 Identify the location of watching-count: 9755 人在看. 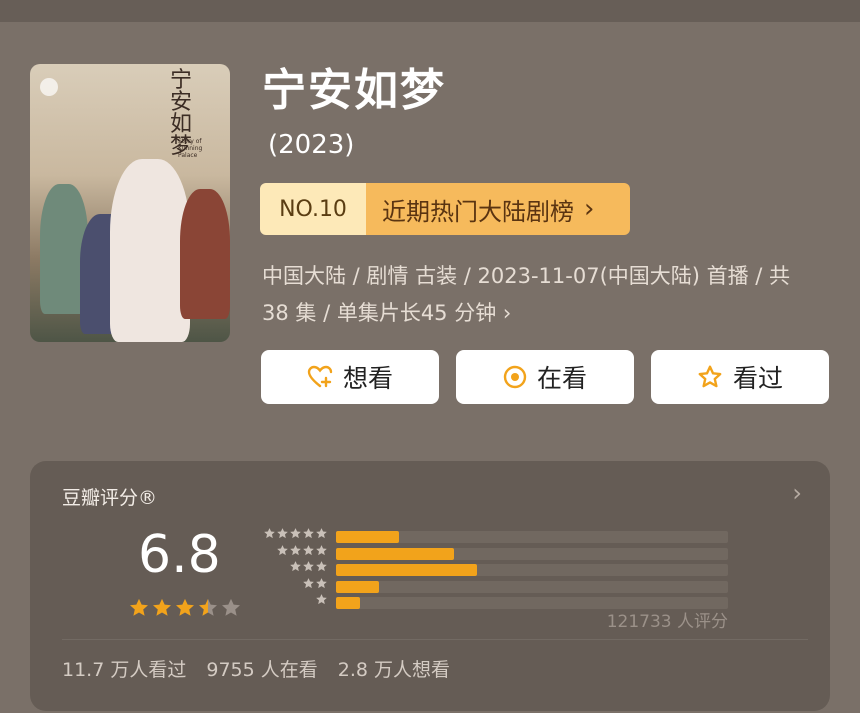
(261, 668).